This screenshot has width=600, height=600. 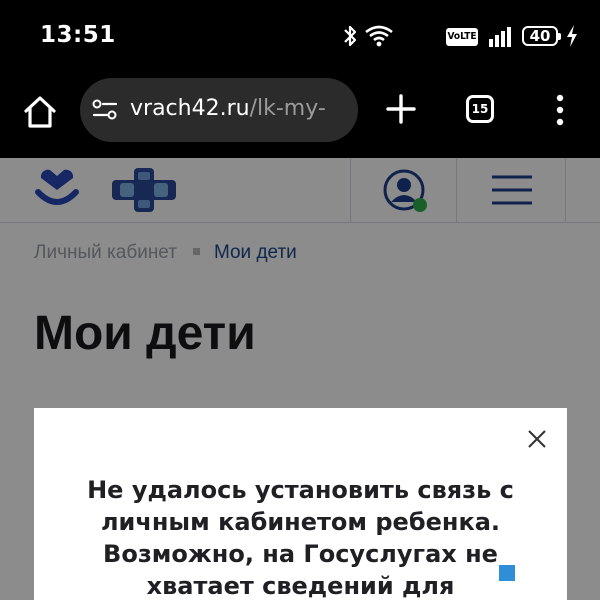 I want to click on browser-toolbar: vrach42.ru/lk-my- 15, so click(x=300, y=118).